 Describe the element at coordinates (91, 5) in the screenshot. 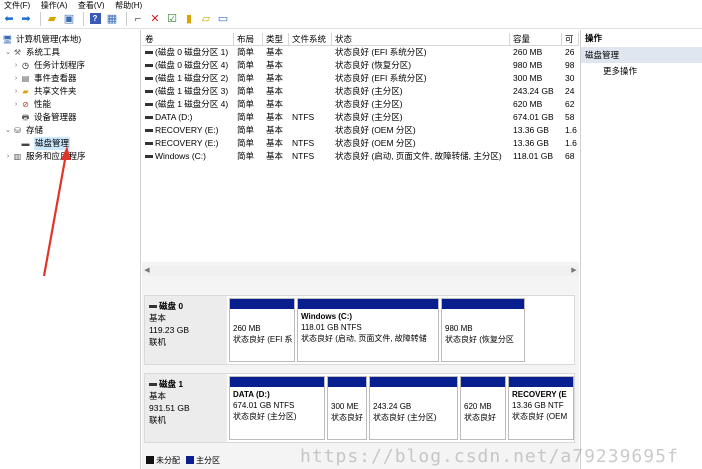

I see `menu-view: 查看(V)` at that location.